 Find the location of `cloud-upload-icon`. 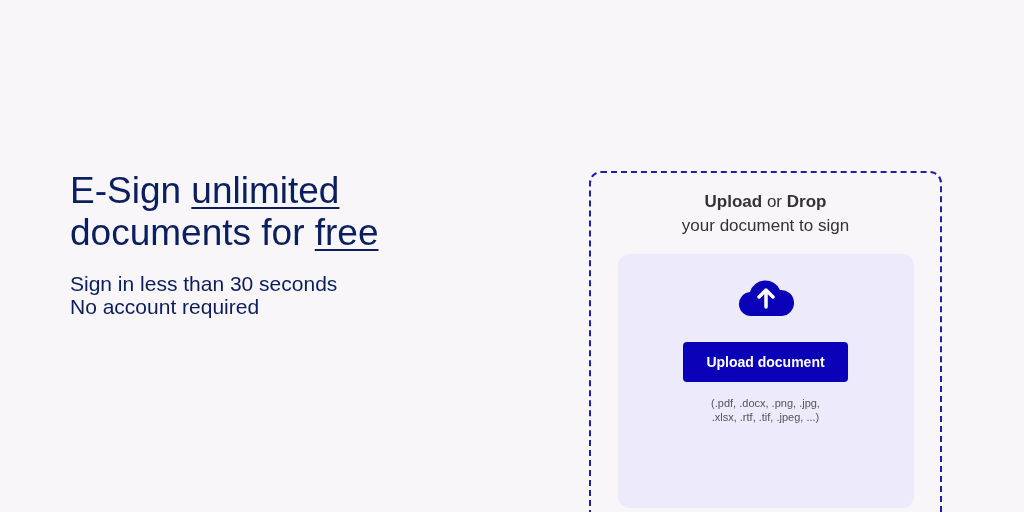

cloud-upload-icon is located at coordinates (765, 297).